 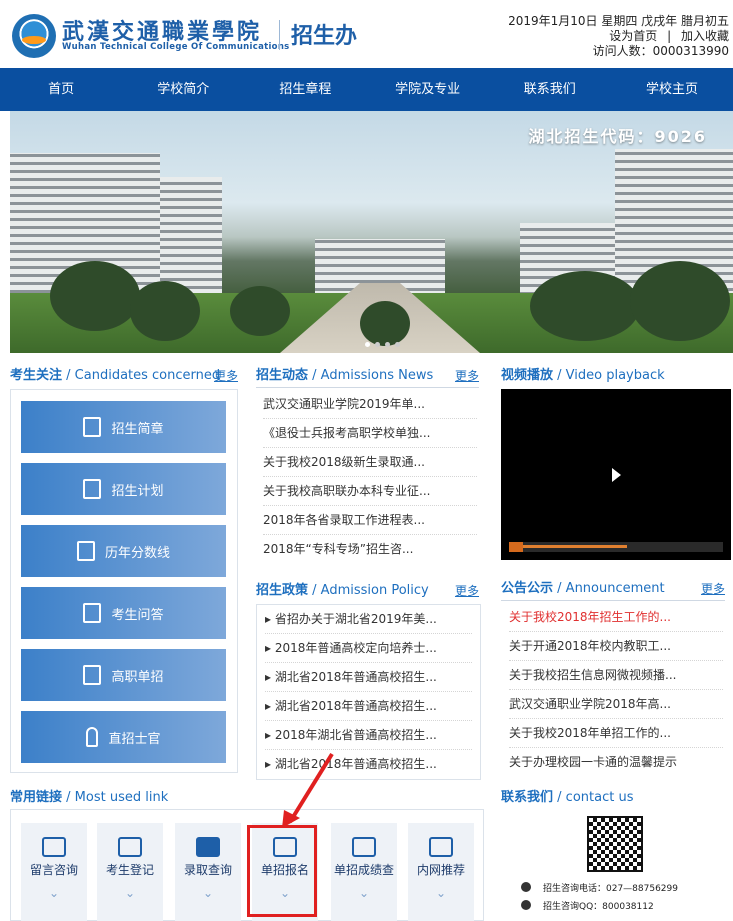 What do you see at coordinates (54, 847) in the screenshot?
I see `chat-icon` at bounding box center [54, 847].